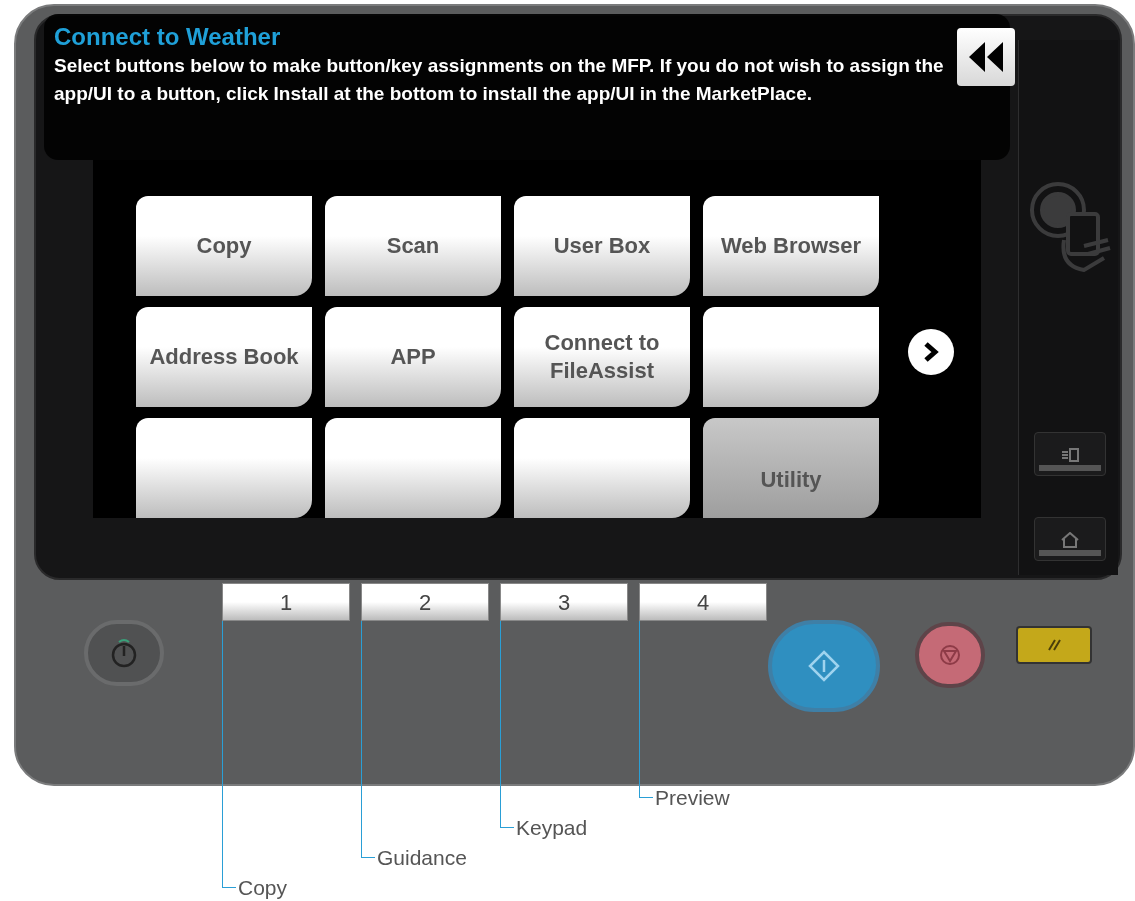 This screenshot has width=1135, height=901. I want to click on callout-label: Copy, so click(263, 888).